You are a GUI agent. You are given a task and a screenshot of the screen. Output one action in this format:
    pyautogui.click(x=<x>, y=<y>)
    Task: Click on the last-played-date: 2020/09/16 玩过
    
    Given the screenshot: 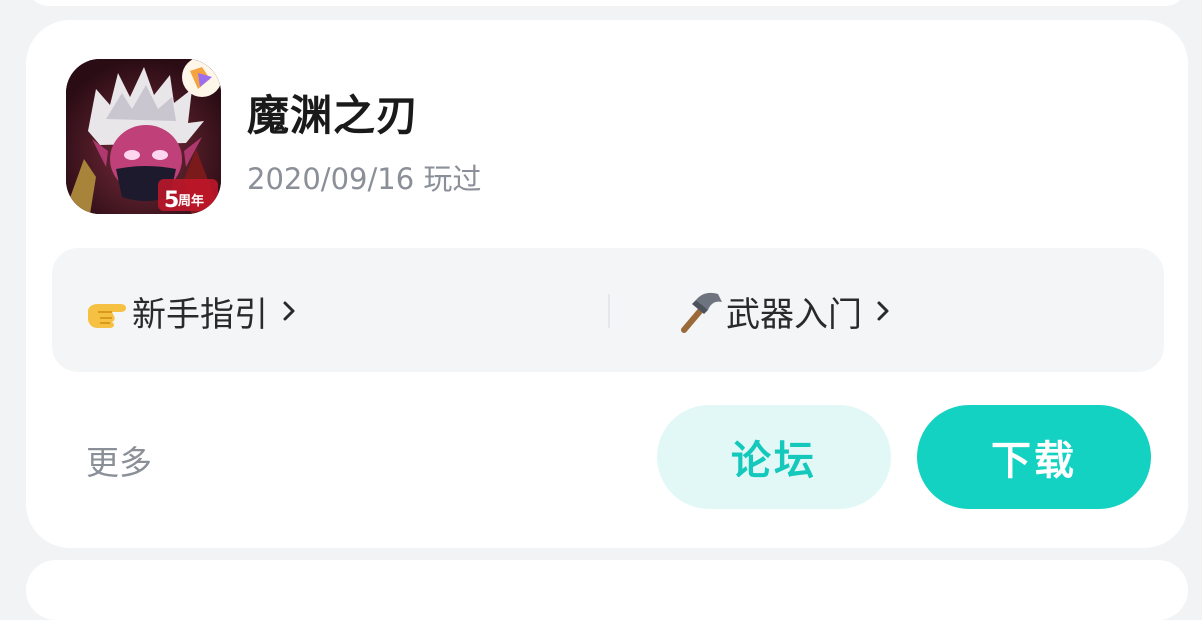 What is the action you would take?
    pyautogui.click(x=364, y=179)
    